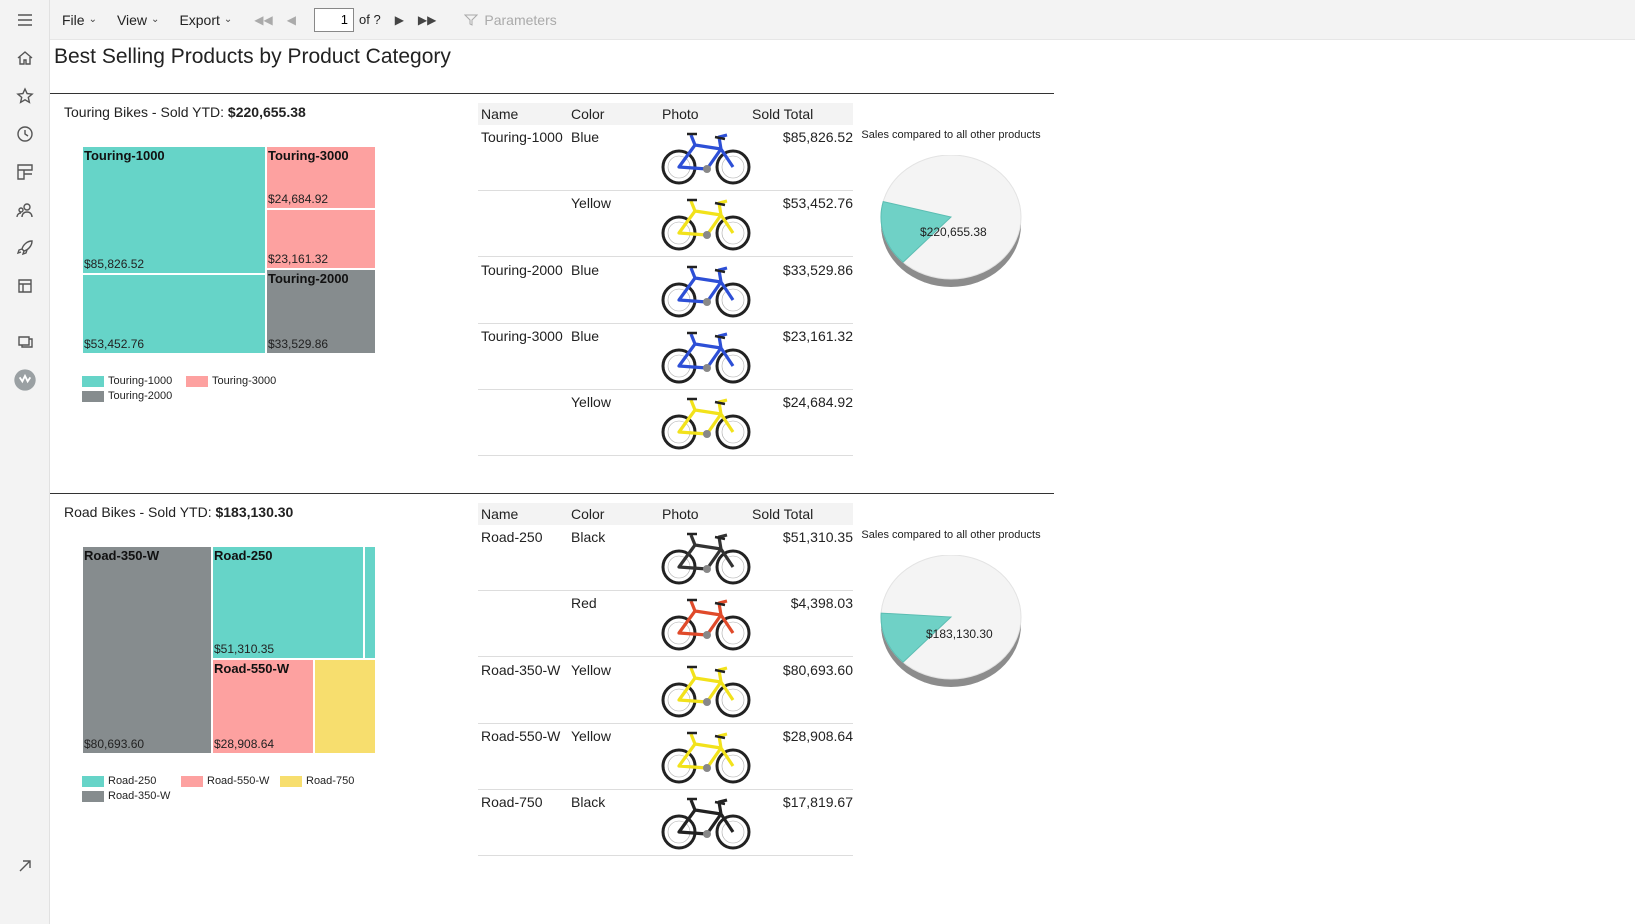 This screenshot has height=924, width=1635. I want to click on next-page-icon: ▶, so click(399, 20).